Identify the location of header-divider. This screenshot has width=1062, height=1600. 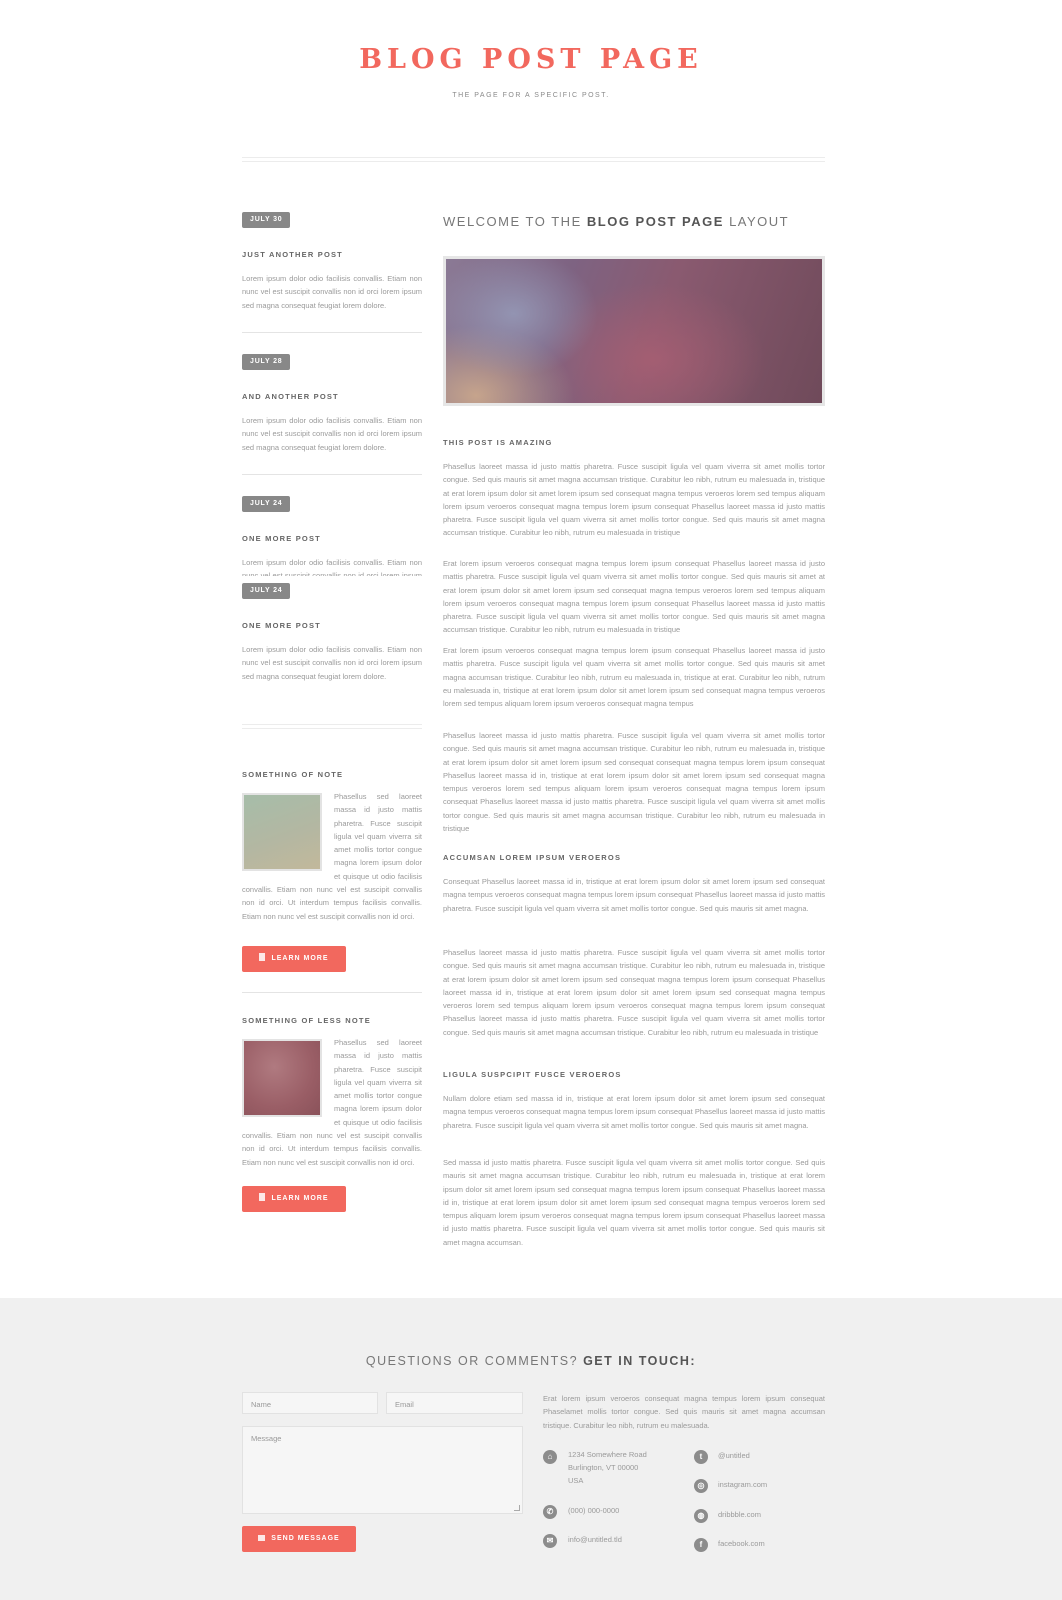
(533, 159).